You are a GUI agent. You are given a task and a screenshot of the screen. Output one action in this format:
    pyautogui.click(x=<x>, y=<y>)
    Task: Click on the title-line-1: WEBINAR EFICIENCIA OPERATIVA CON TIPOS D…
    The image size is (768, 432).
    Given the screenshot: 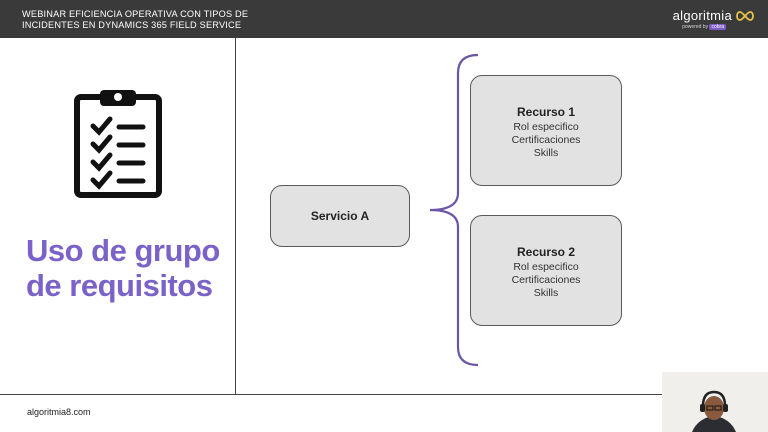 What is the action you would take?
    pyautogui.click(x=135, y=14)
    